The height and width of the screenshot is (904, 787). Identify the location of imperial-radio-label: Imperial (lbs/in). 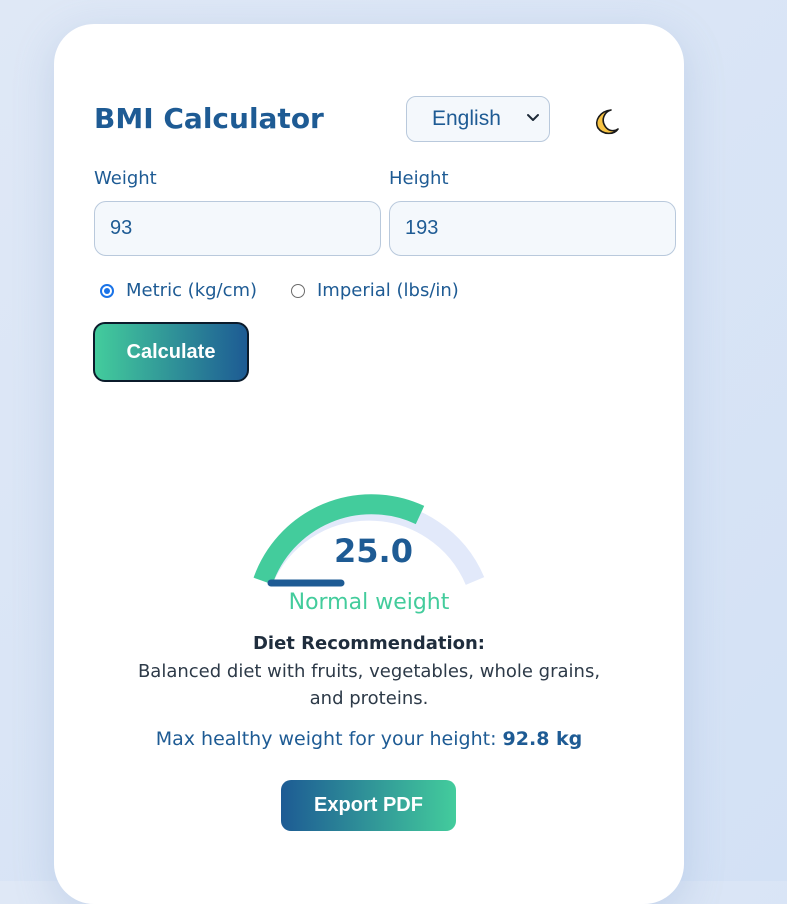
(388, 290).